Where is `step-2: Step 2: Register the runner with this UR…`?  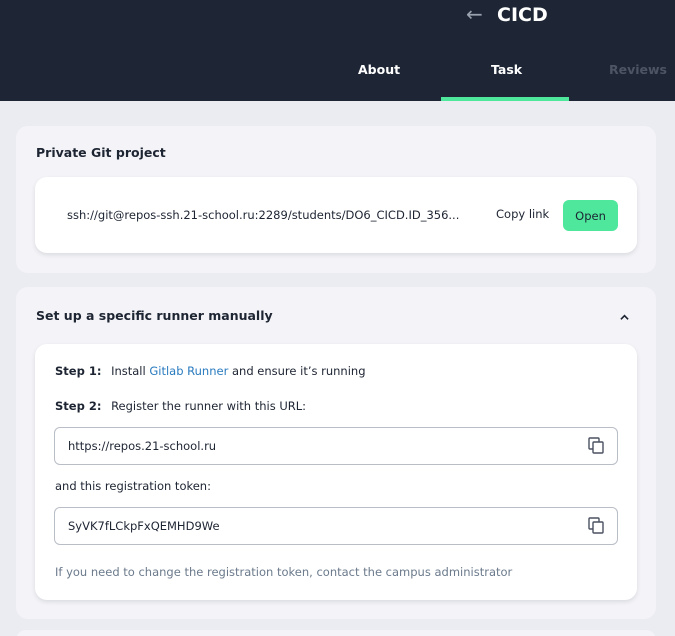 step-2: Step 2: Register the runner with this UR… is located at coordinates (180, 406).